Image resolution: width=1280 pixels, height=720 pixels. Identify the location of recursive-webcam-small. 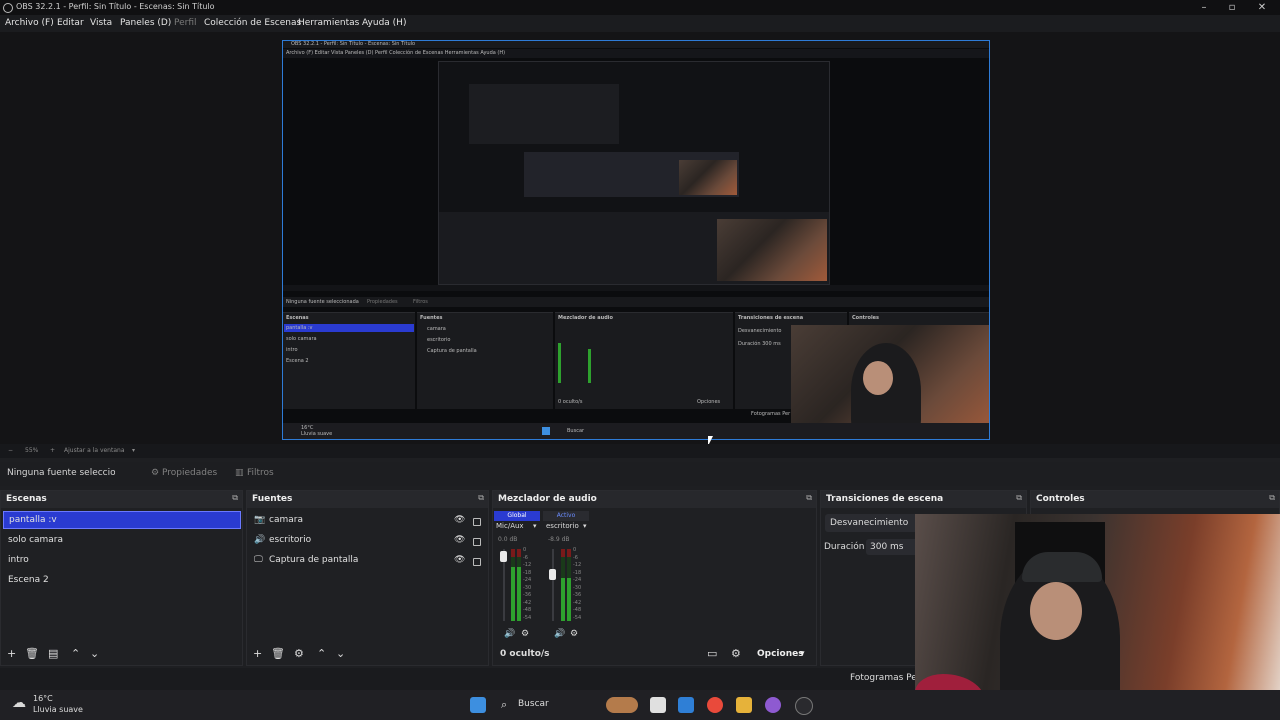
(772, 250).